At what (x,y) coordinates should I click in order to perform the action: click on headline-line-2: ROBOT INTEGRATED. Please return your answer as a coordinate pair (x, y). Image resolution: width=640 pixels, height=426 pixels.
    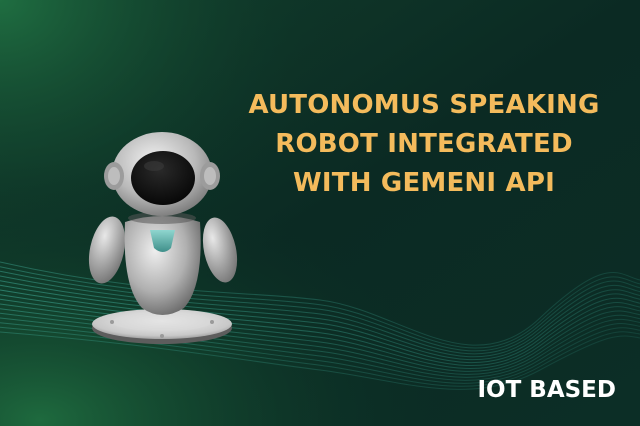
    Looking at the image, I should click on (424, 144).